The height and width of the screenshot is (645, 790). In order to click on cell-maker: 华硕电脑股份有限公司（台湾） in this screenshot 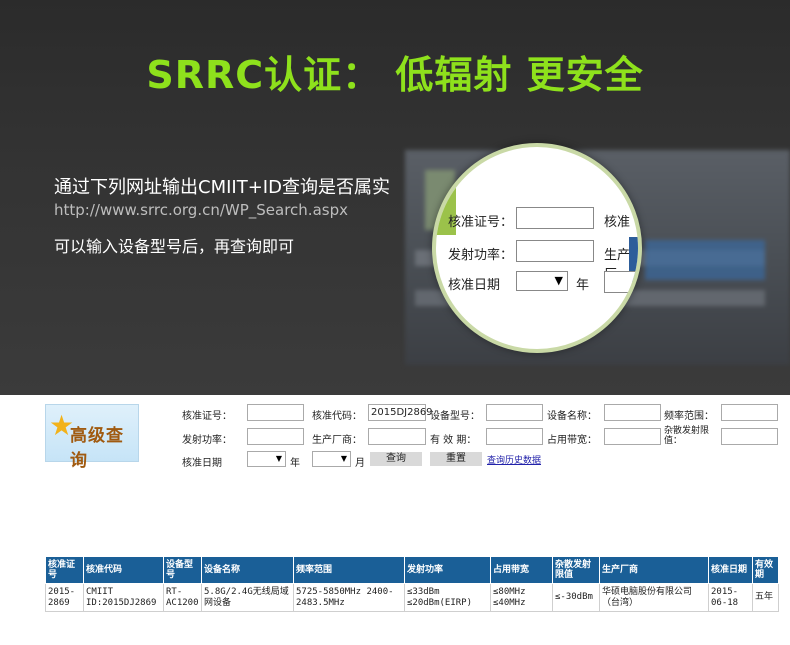, I will do `click(654, 597)`.